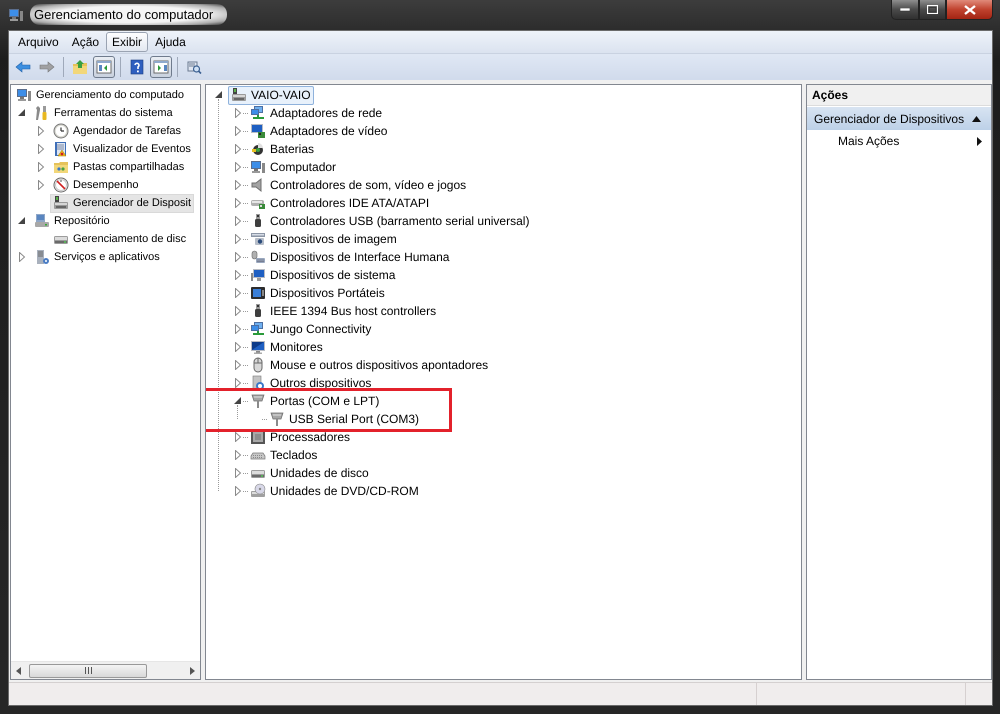 The width and height of the screenshot is (1000, 714). What do you see at coordinates (899, 141) in the screenshot?
I see `action-link: Mais Ações` at bounding box center [899, 141].